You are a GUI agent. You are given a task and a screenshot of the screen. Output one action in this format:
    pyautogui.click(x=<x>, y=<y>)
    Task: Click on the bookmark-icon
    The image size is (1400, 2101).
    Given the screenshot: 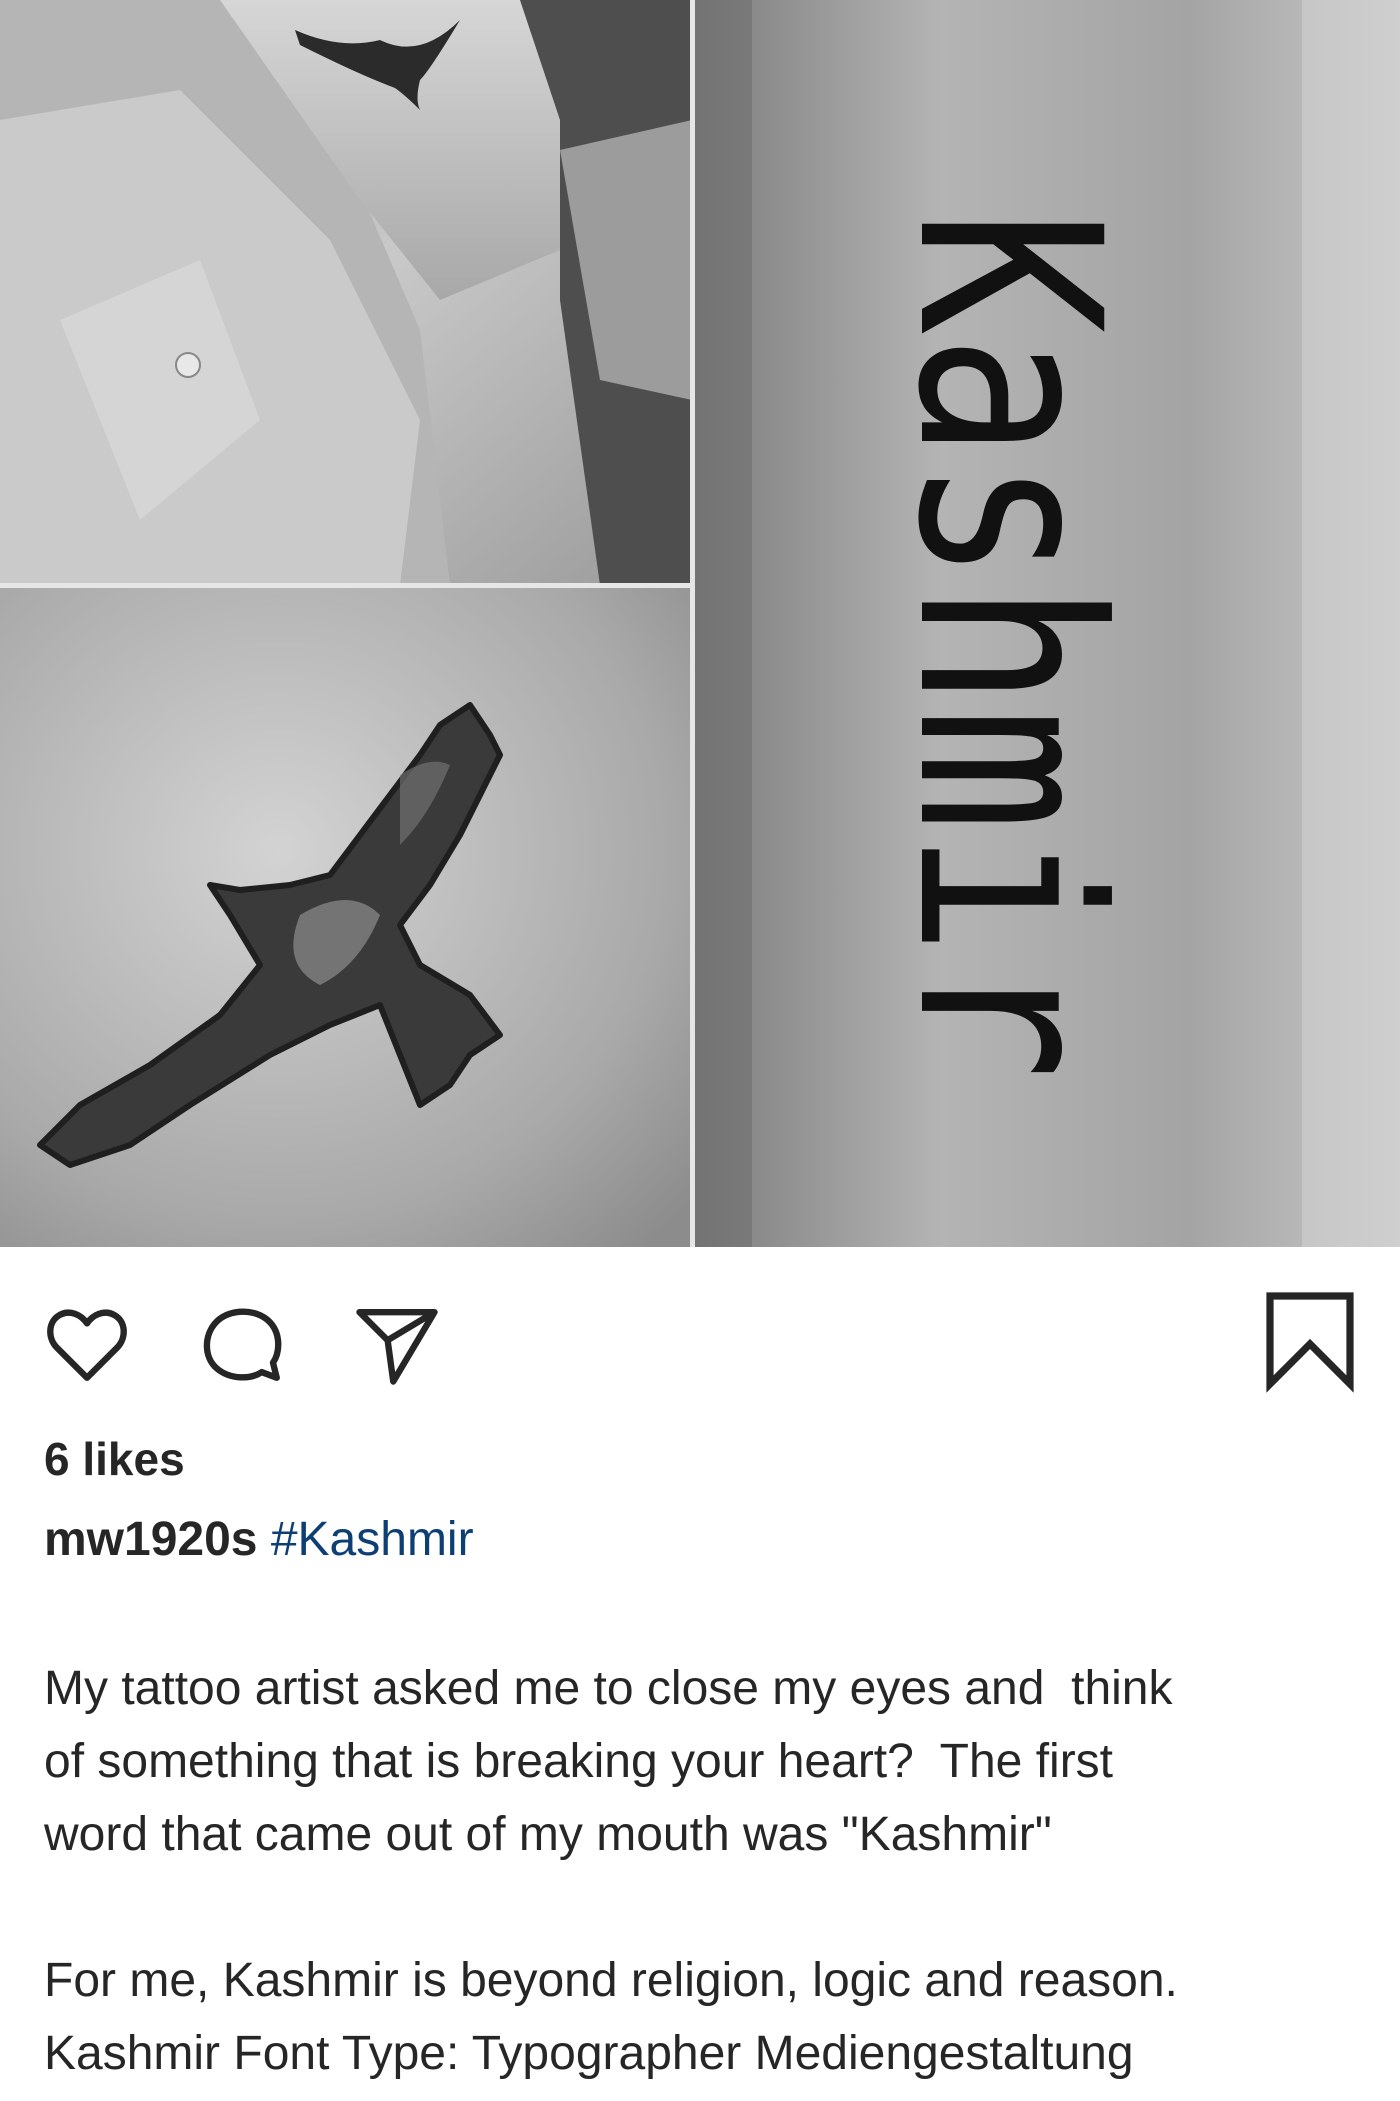 What is the action you would take?
    pyautogui.click(x=1310, y=1342)
    